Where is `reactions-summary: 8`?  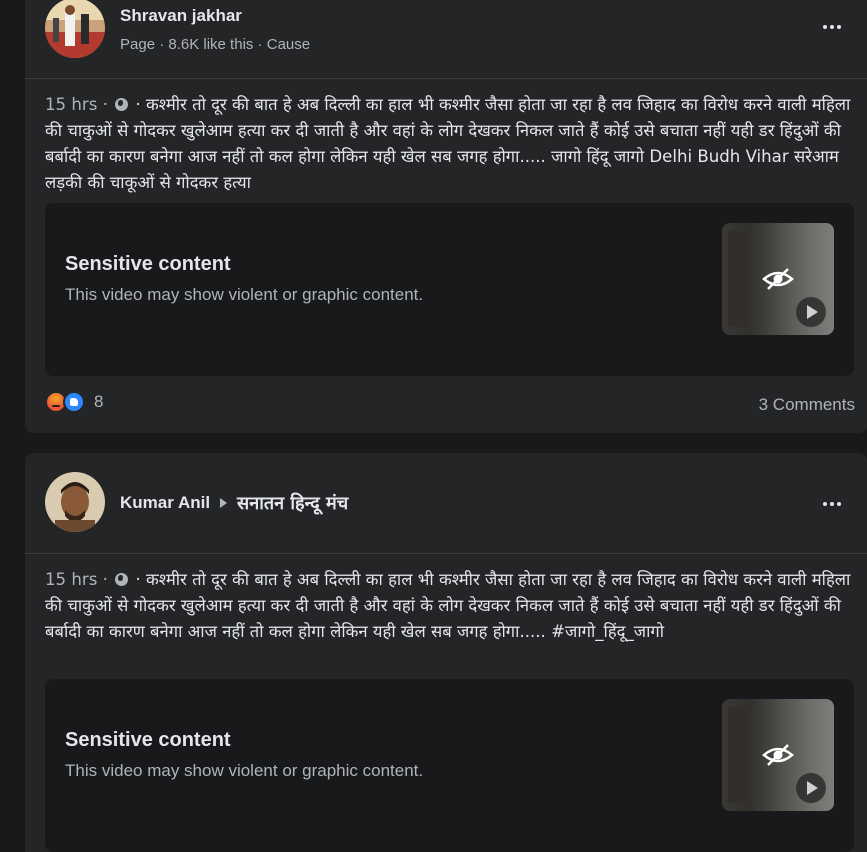
reactions-summary: 8 is located at coordinates (74, 402).